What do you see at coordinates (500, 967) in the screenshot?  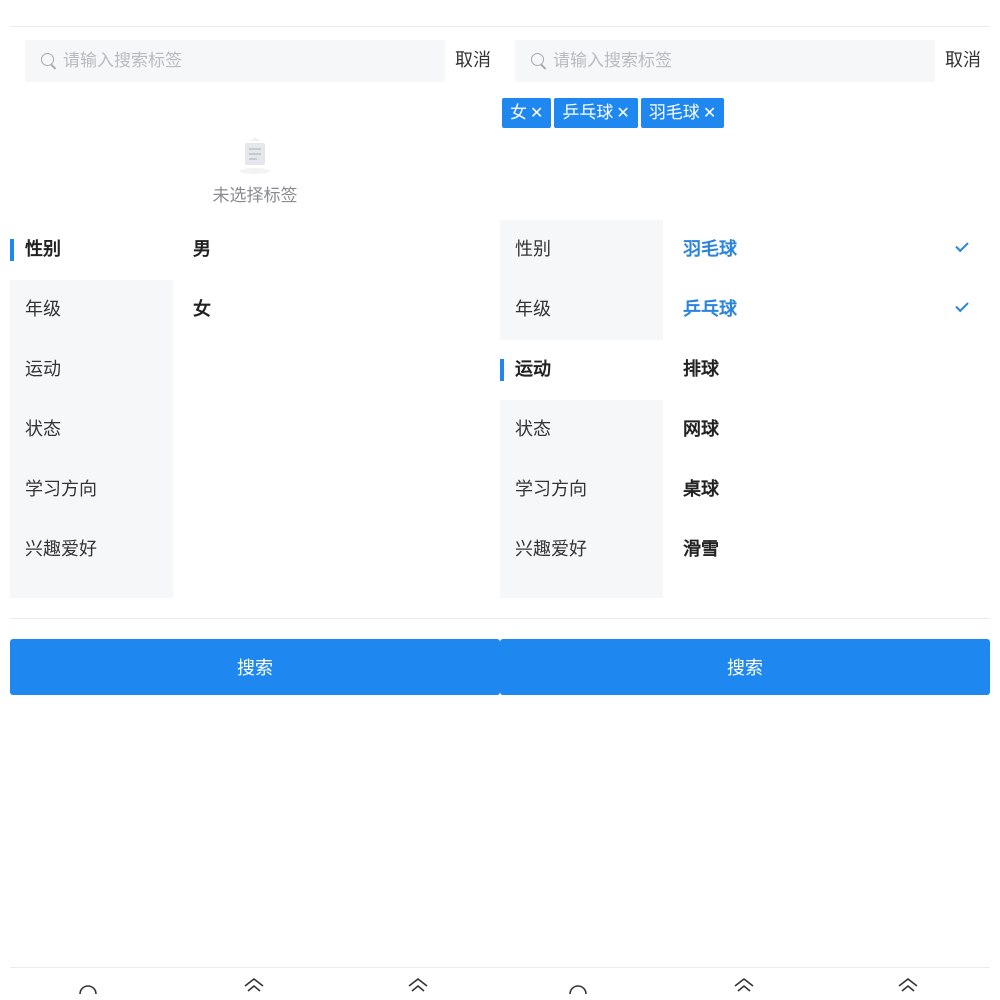 I see `tabbar-divider` at bounding box center [500, 967].